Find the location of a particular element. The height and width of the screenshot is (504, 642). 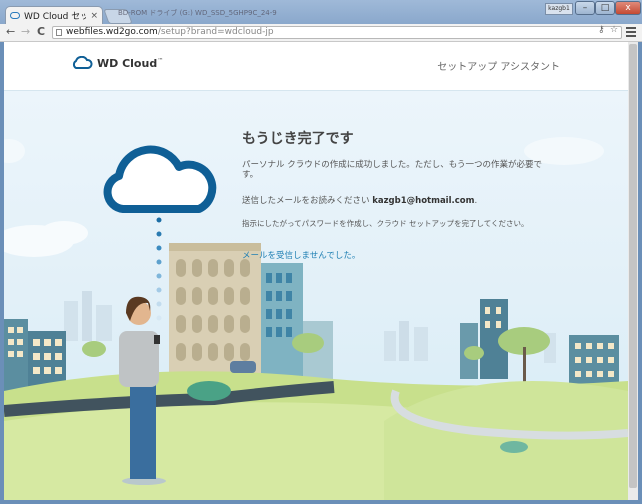

page-title: もうじき完了です is located at coordinates (298, 139).